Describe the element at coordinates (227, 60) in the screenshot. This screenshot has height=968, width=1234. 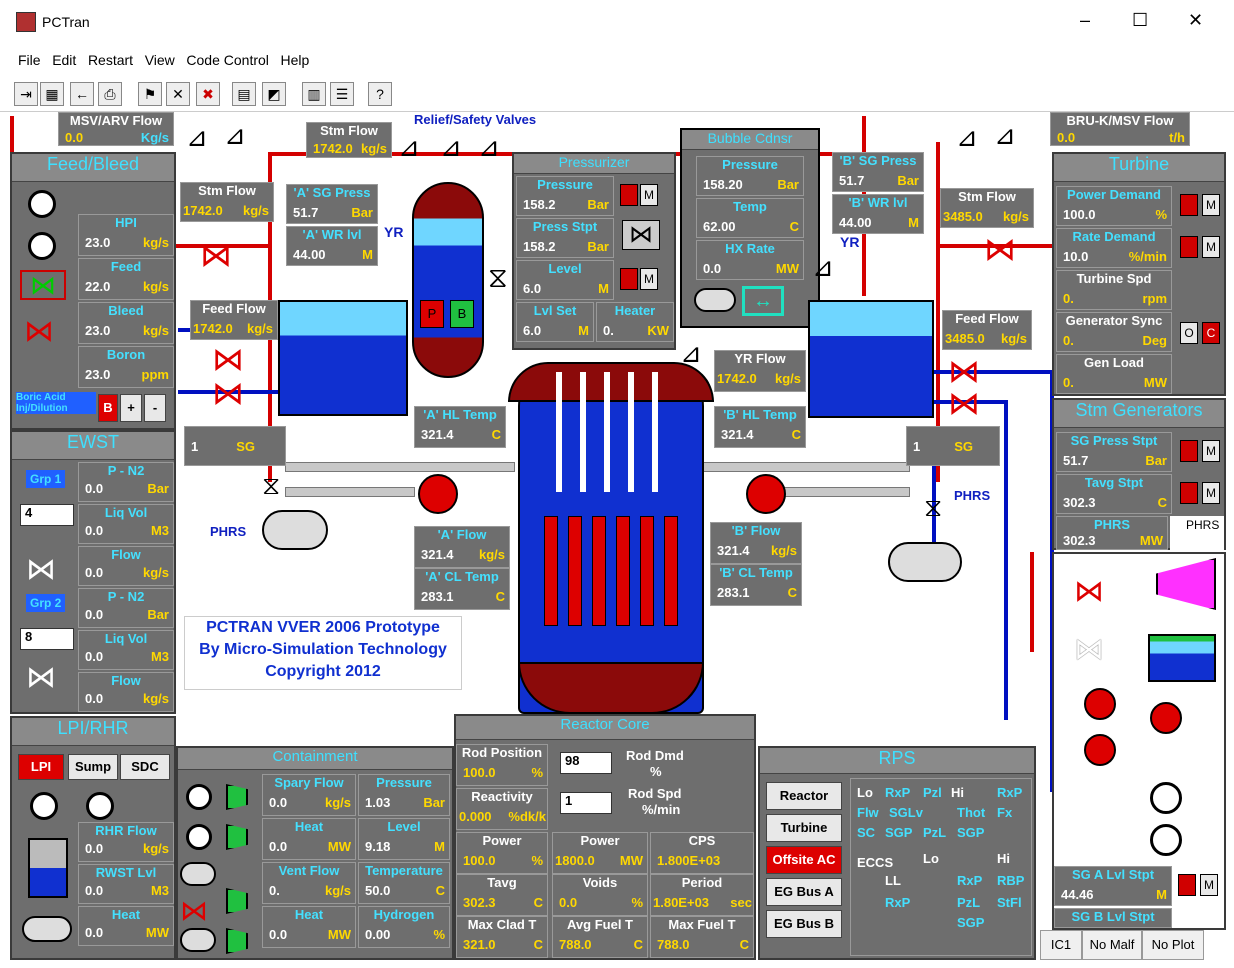
I see `menu-code-control: Code Control` at that location.